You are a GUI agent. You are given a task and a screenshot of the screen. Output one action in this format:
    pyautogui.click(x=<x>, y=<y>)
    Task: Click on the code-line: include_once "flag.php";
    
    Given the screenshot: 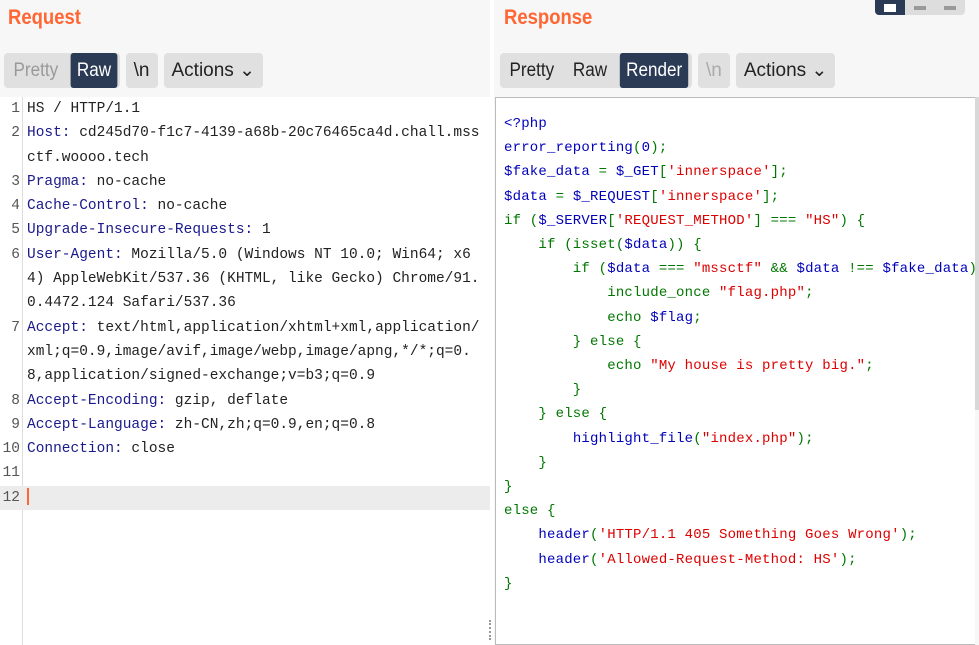 What is the action you would take?
    pyautogui.click(x=739, y=293)
    